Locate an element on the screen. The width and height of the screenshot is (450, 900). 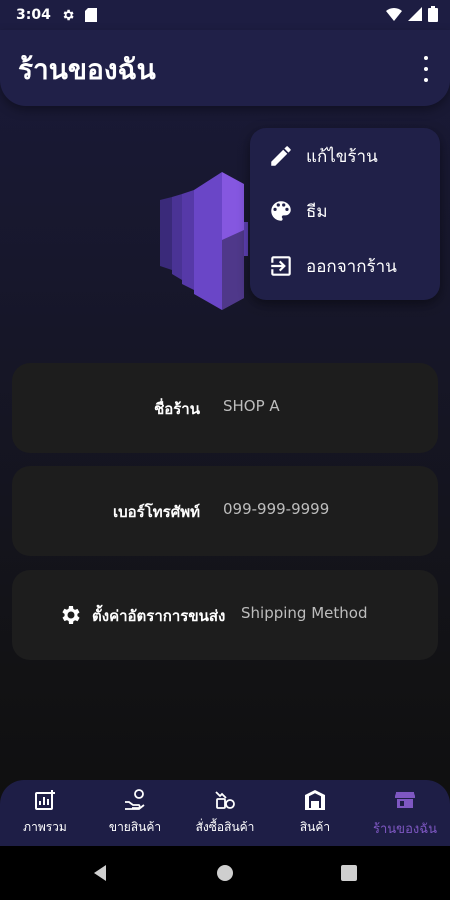
tab-my-shop: ร้านของฉัน is located at coordinates (405, 813).